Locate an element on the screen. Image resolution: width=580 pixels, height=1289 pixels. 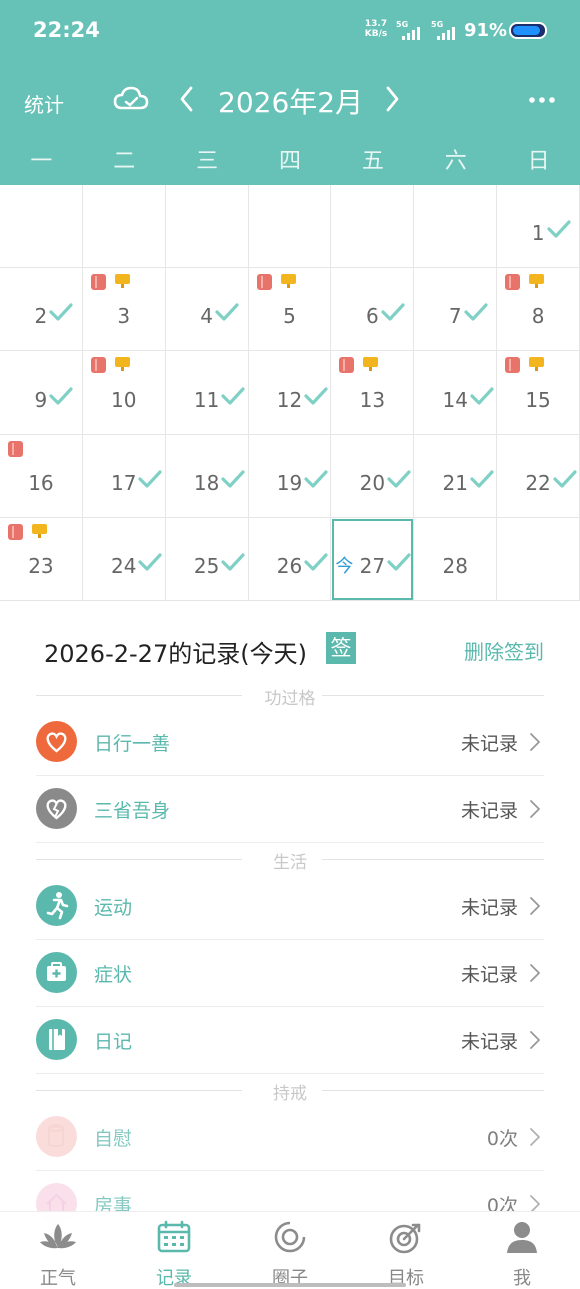
toolbar: 统计 2026年2月 is located at coordinates (290, 101).